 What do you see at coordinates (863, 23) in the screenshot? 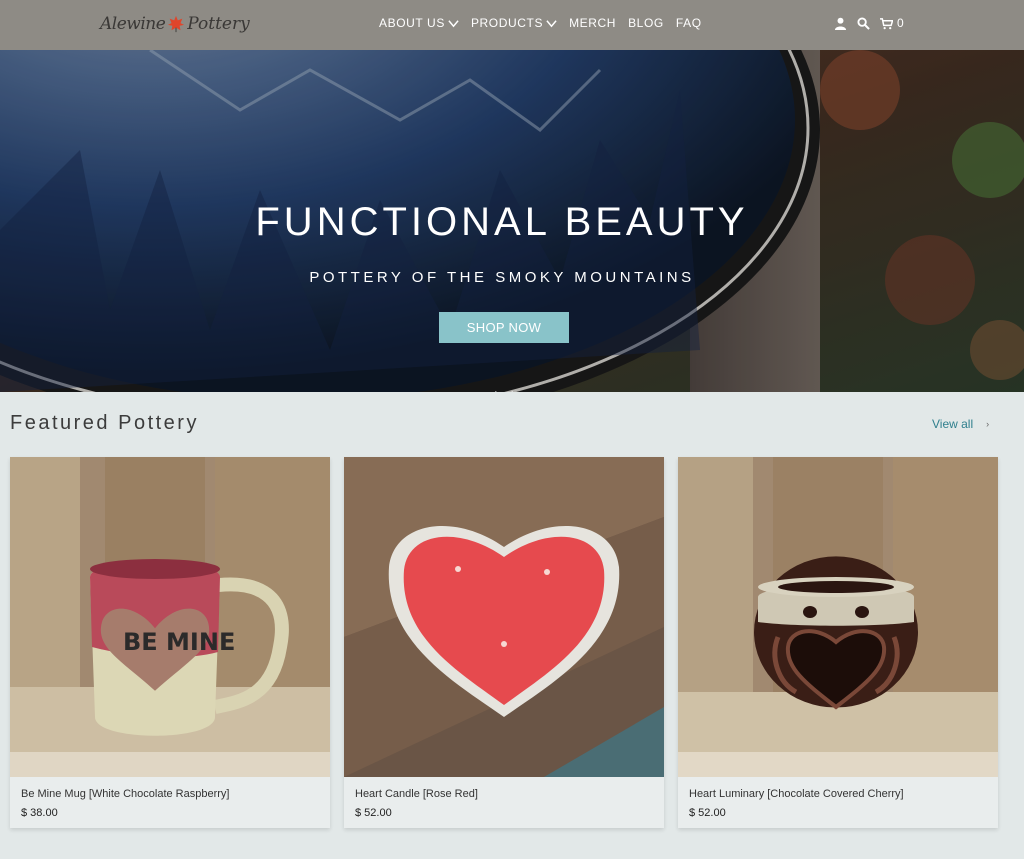
I see `search-icon` at bounding box center [863, 23].